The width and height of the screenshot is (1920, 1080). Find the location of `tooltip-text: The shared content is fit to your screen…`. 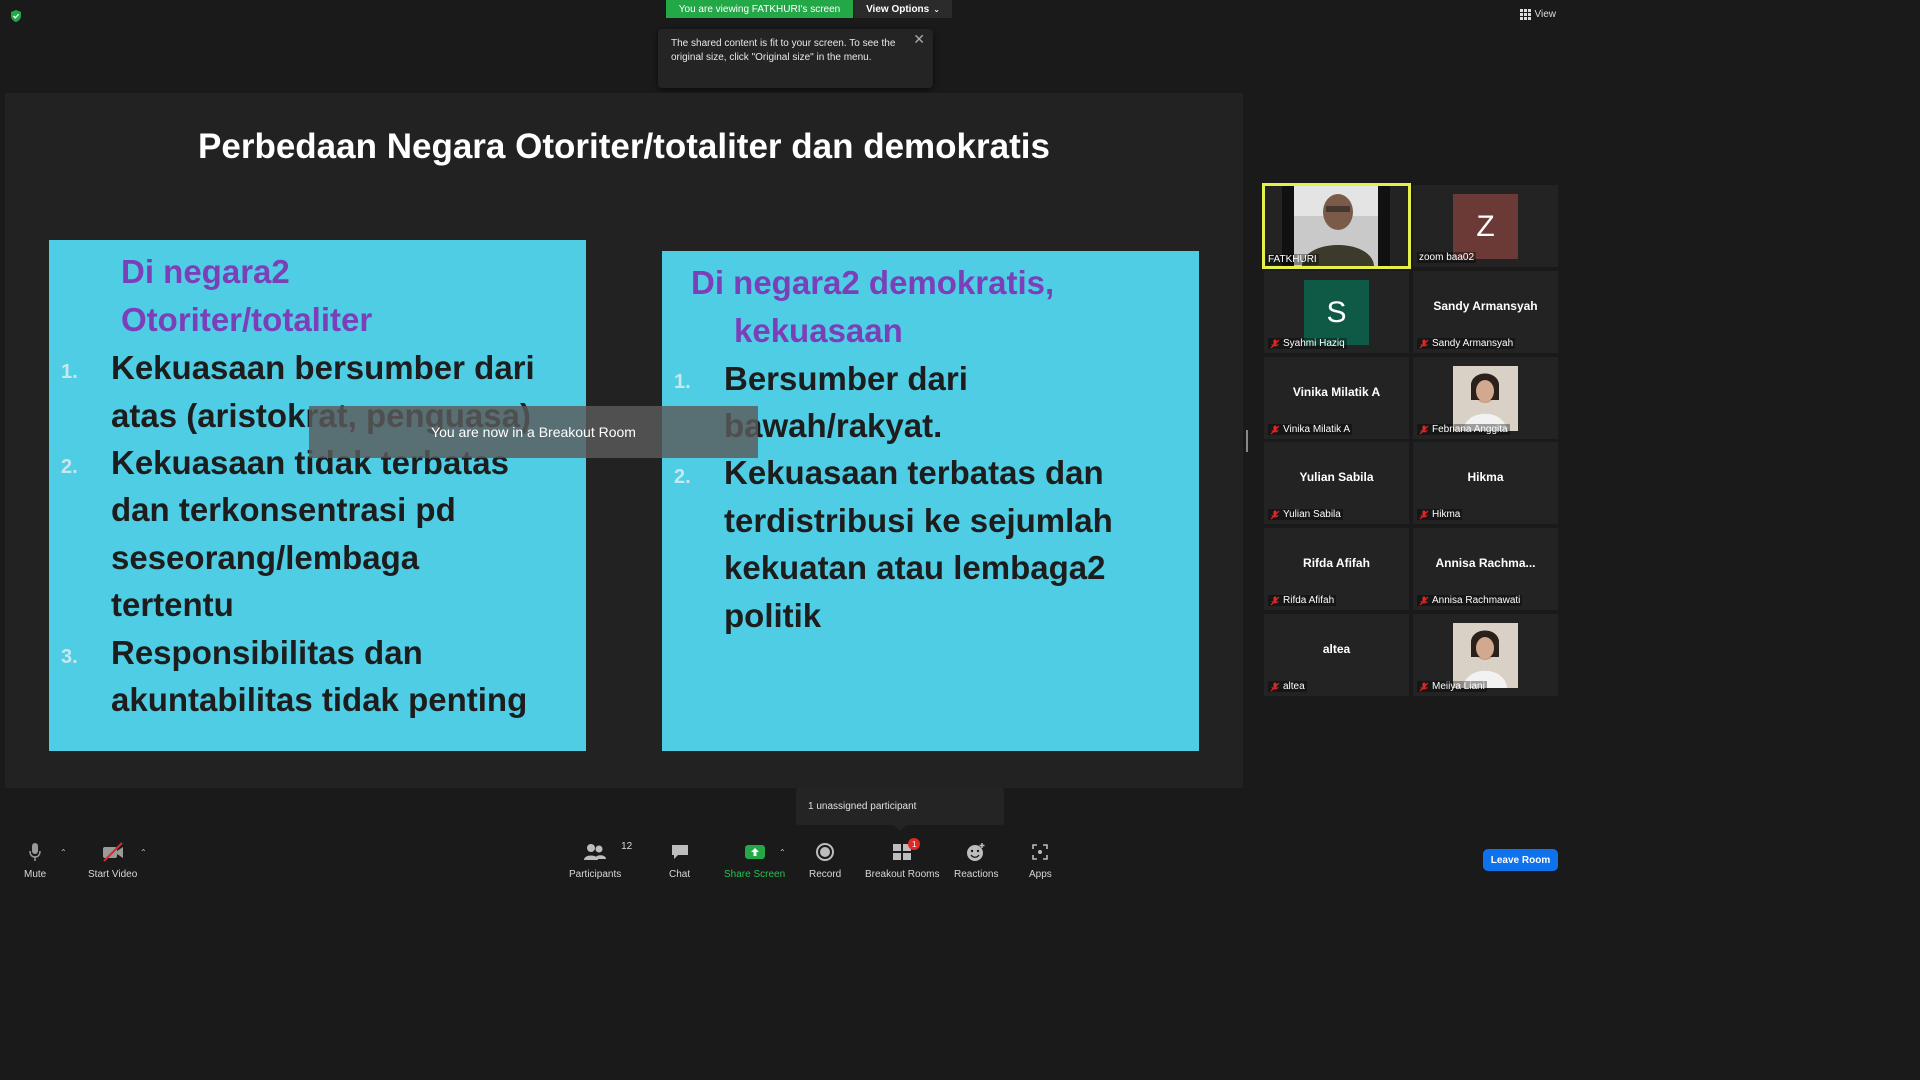

tooltip-text: The shared content is fit to your screen… is located at coordinates (783, 50).